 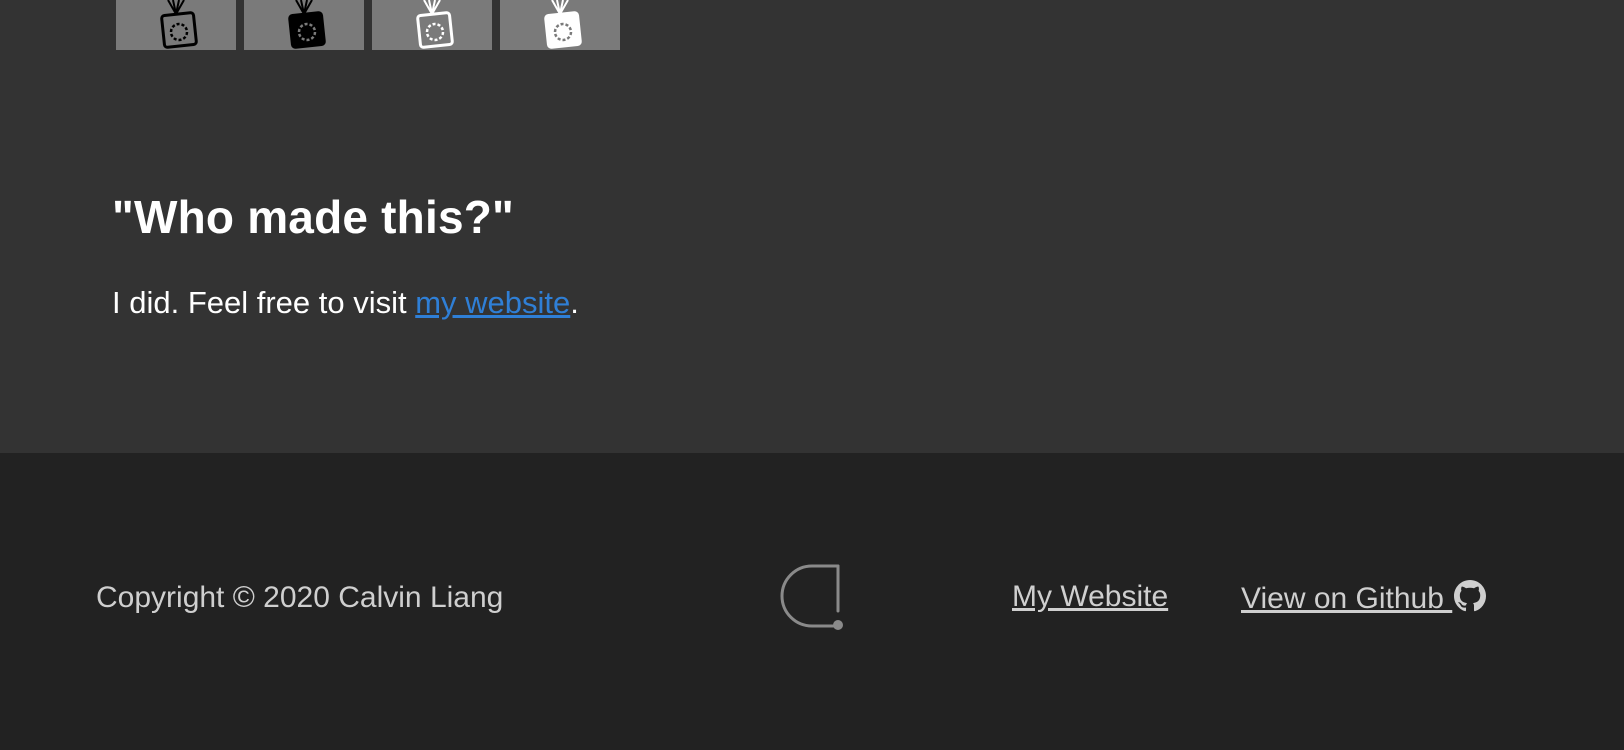 I want to click on intro-suffix: ., so click(x=574, y=302).